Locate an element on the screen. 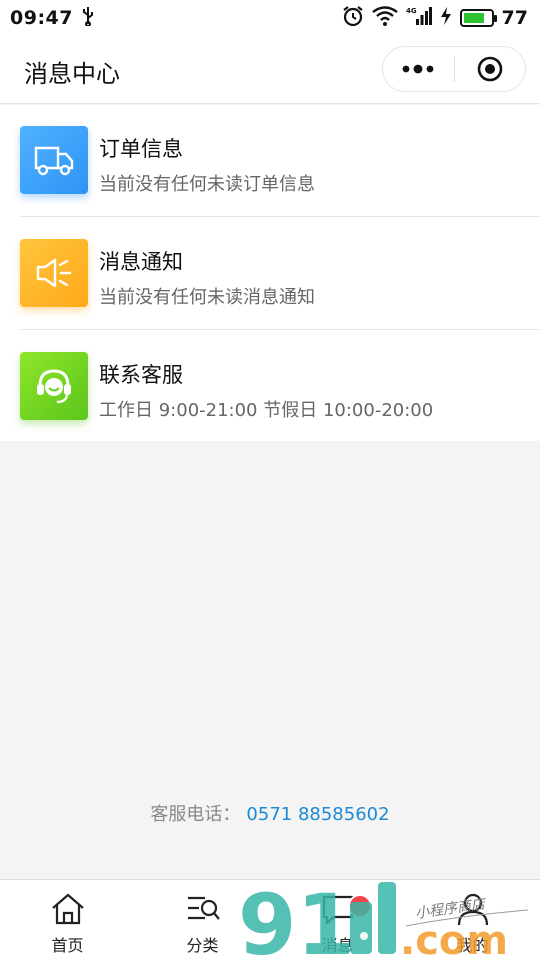 Image resolution: width=540 pixels, height=960 pixels. tab-category: 分类 is located at coordinates (202, 920).